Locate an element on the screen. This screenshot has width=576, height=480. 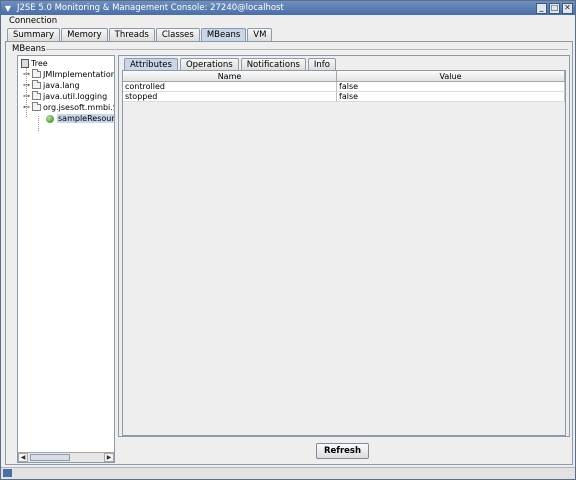
scroll-thumb is located at coordinates (50, 457).